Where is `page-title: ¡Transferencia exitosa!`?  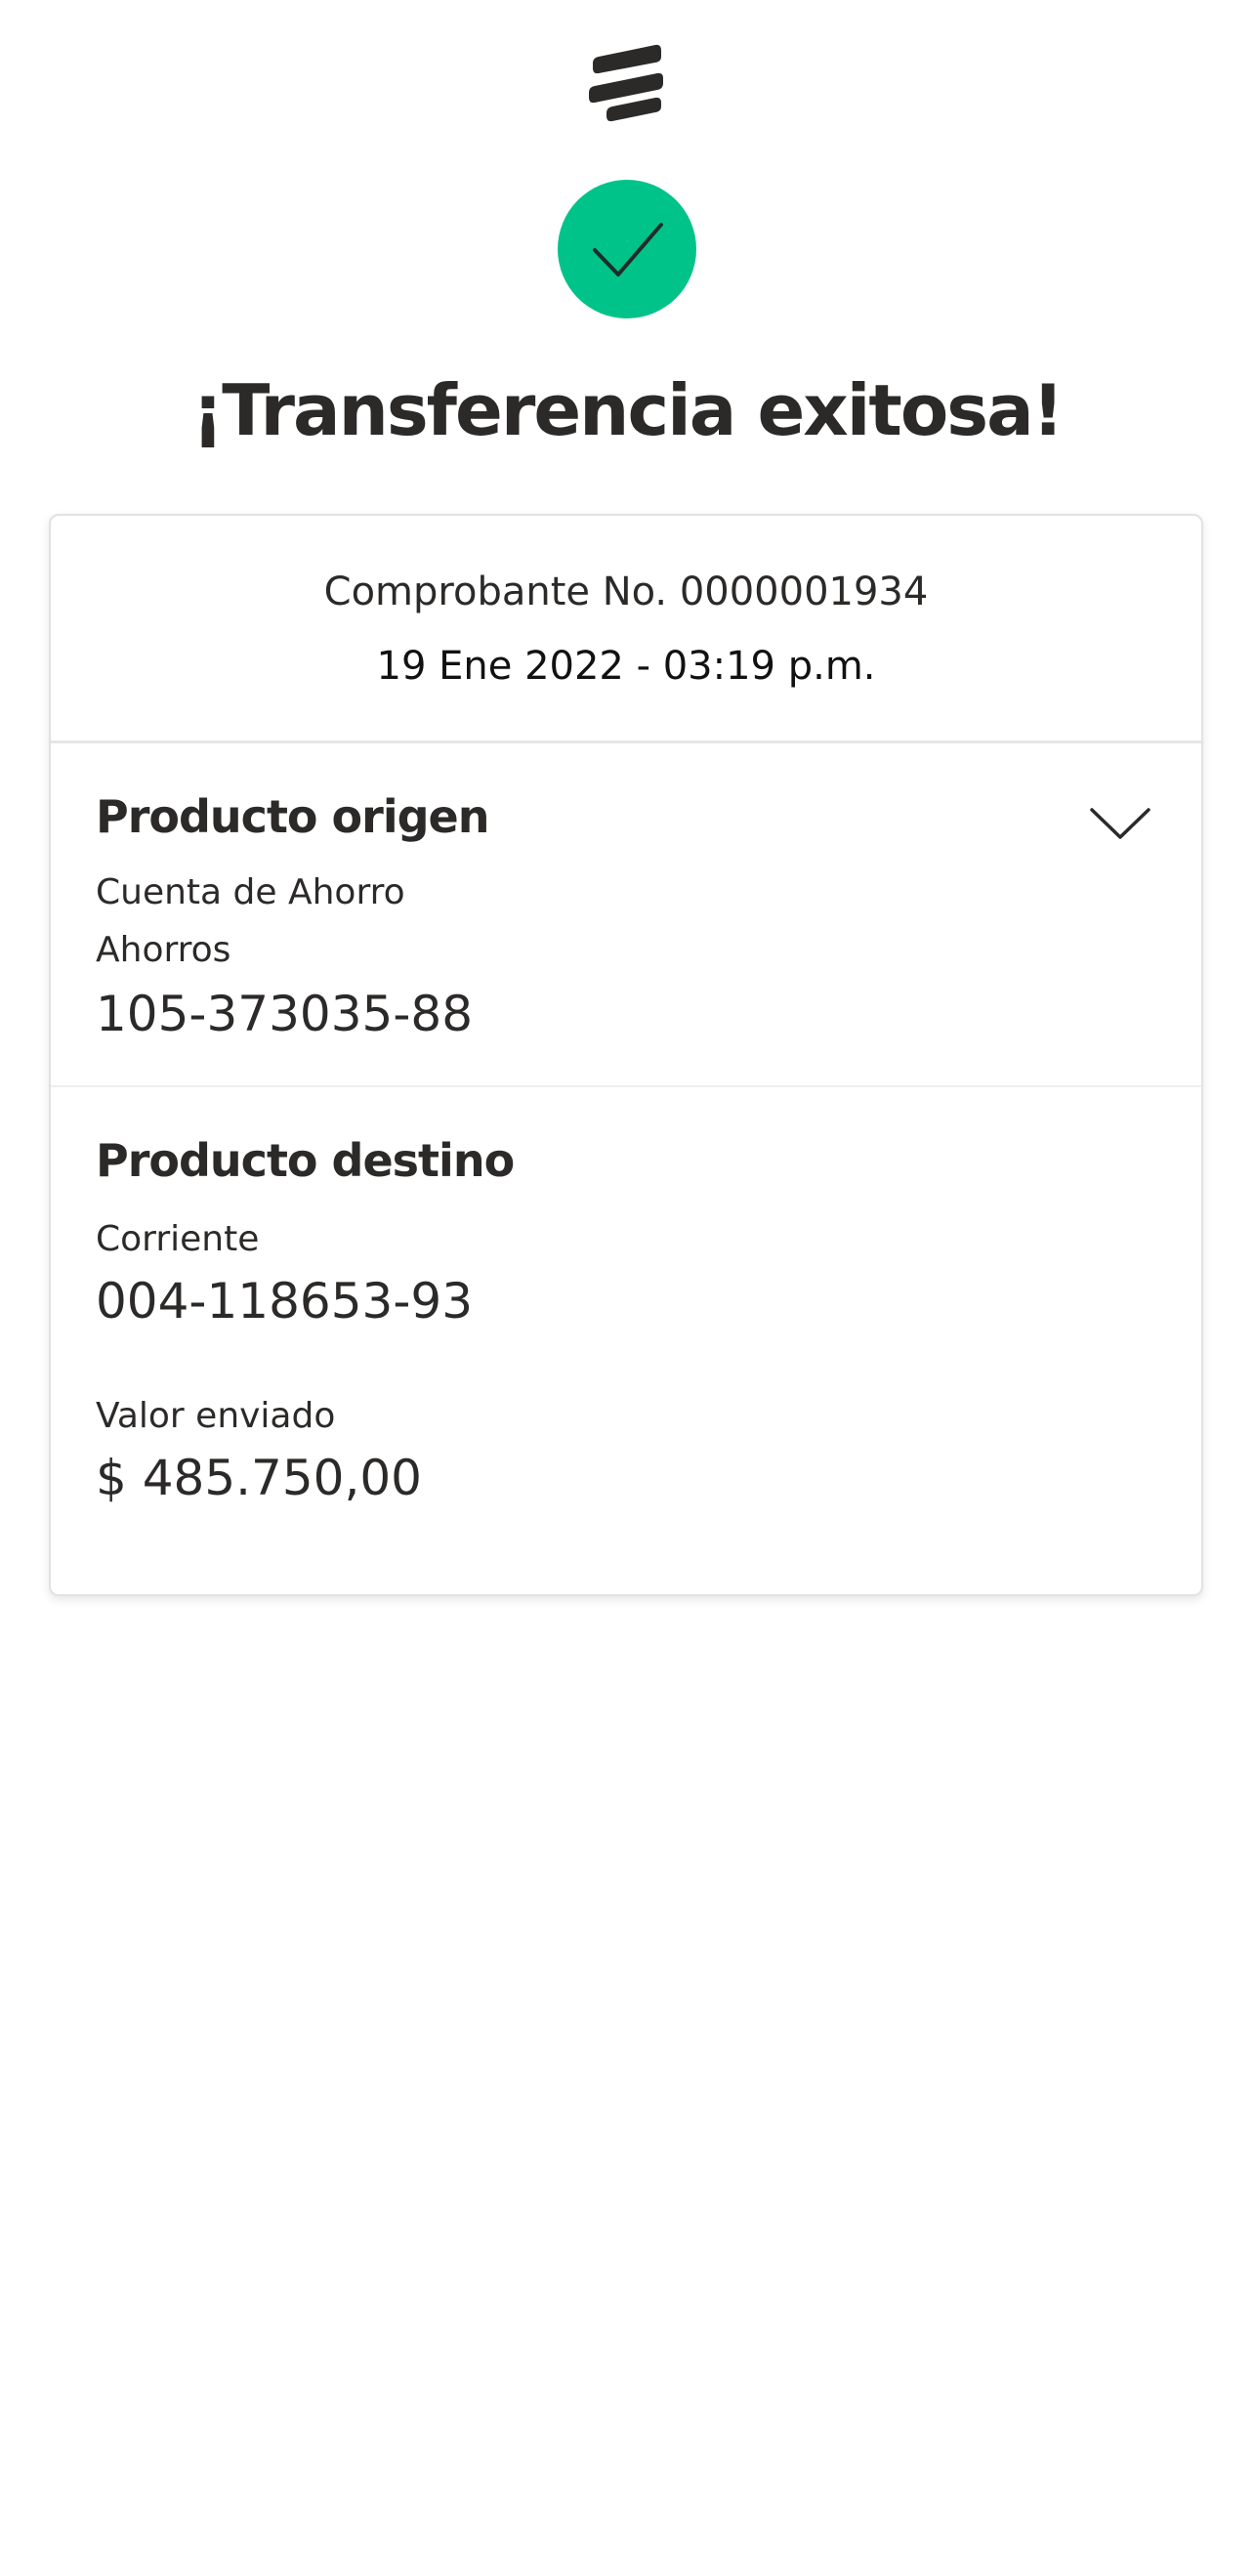 page-title: ¡Transferencia exitosa! is located at coordinates (628, 410).